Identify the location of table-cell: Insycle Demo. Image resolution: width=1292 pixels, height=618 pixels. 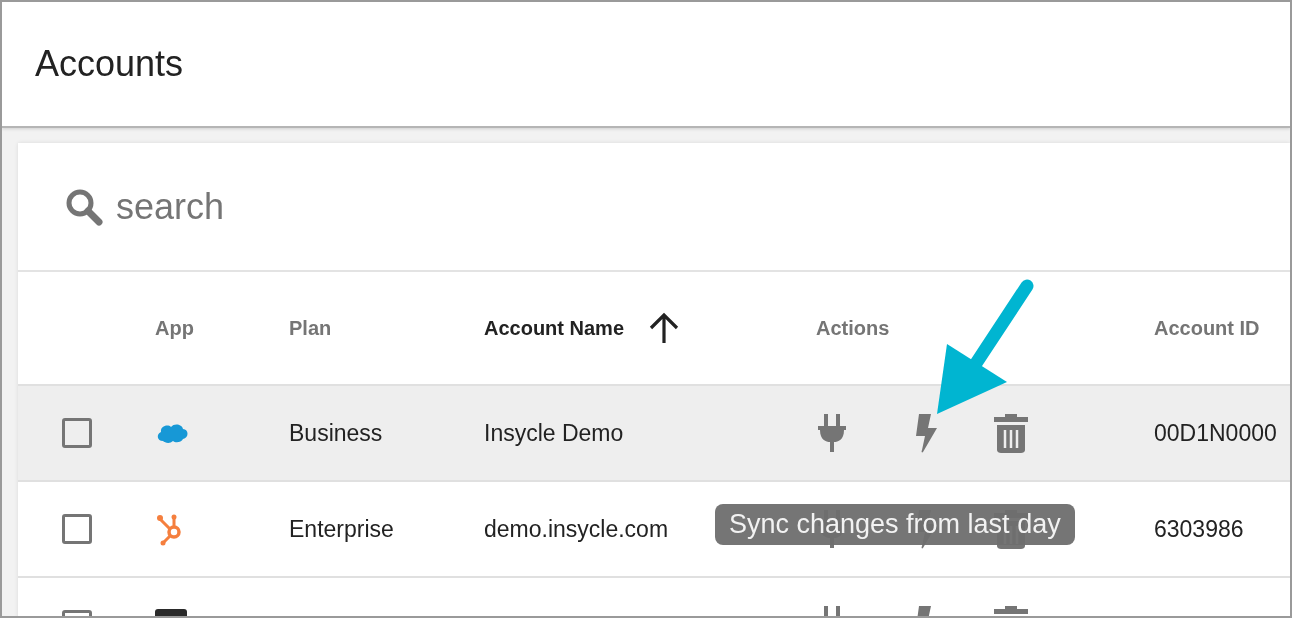
(554, 433).